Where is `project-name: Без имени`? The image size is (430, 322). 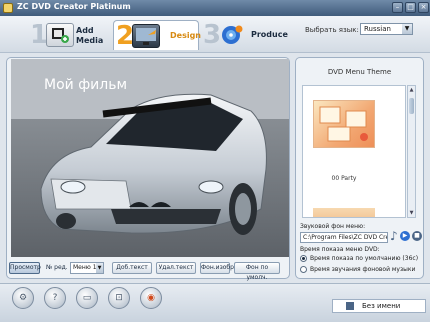
project-name: Без имени is located at coordinates (381, 306).